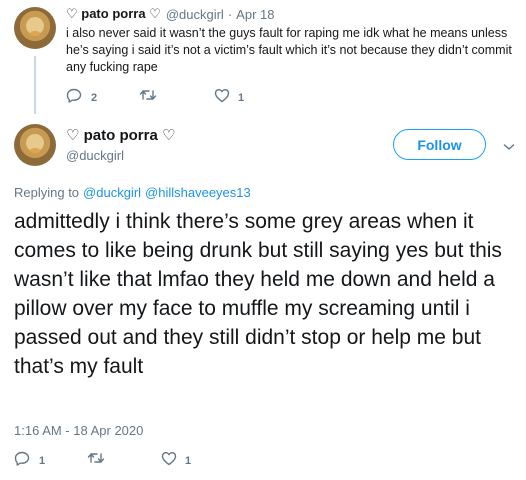 Image resolution: width=526 pixels, height=480 pixels. I want to click on main-actions: 1, so click(29, 461).